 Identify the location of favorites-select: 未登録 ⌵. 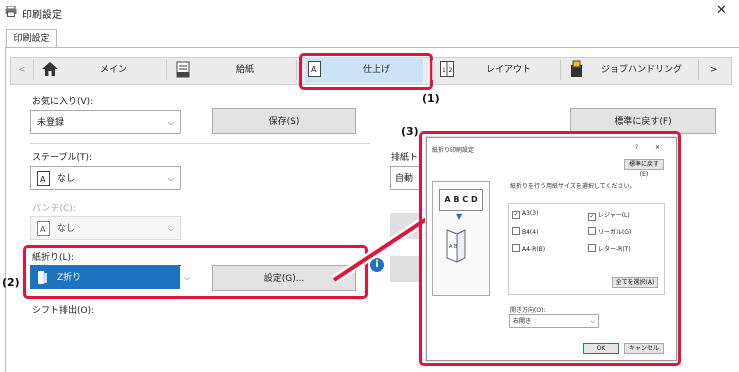
(105, 122).